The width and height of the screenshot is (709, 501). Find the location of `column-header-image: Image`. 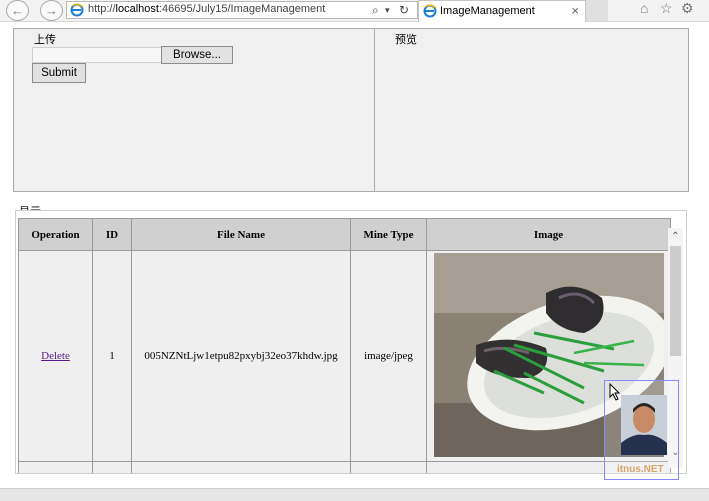

column-header-image: Image is located at coordinates (548, 234).